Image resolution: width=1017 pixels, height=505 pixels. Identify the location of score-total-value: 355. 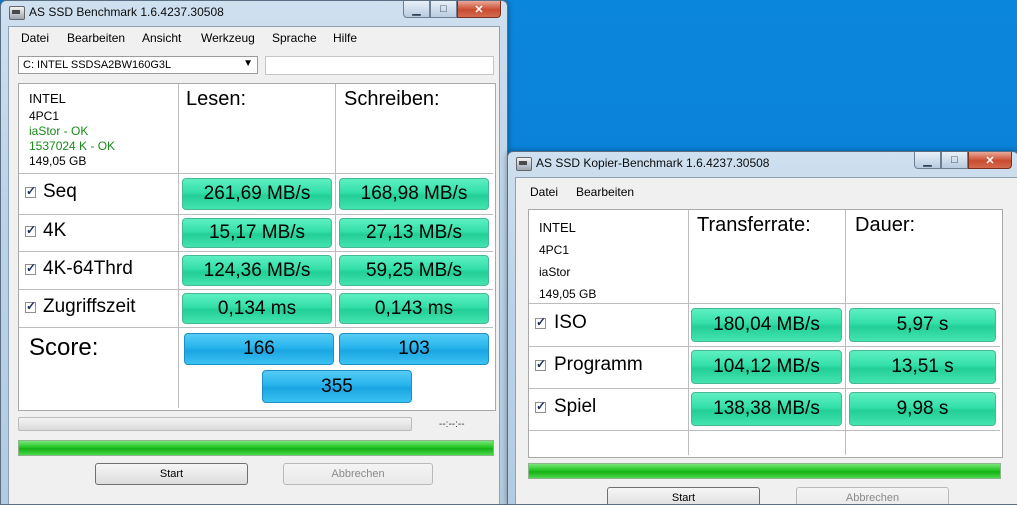
(337, 386).